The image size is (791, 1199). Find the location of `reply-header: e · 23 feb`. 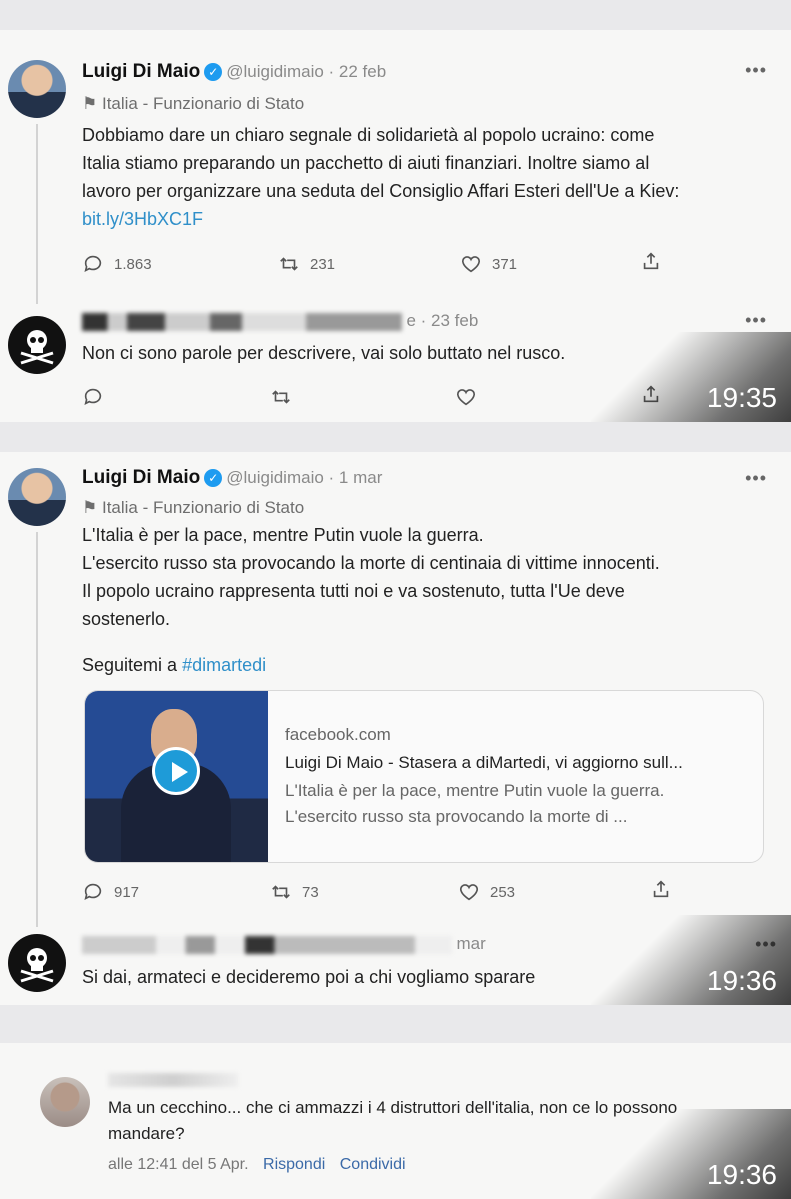

reply-header: e · 23 feb is located at coordinates (280, 321).